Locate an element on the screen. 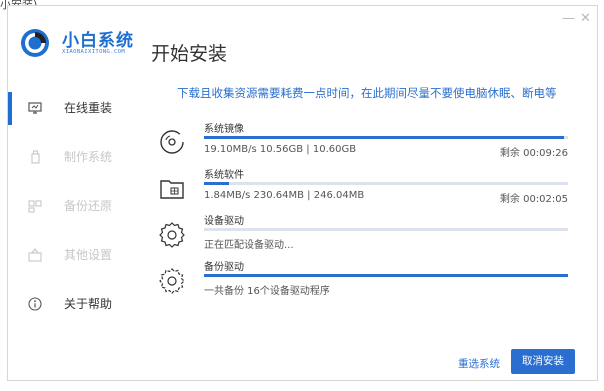  task-detail: 一共备份 16个设备驱动程序 is located at coordinates (267, 291).